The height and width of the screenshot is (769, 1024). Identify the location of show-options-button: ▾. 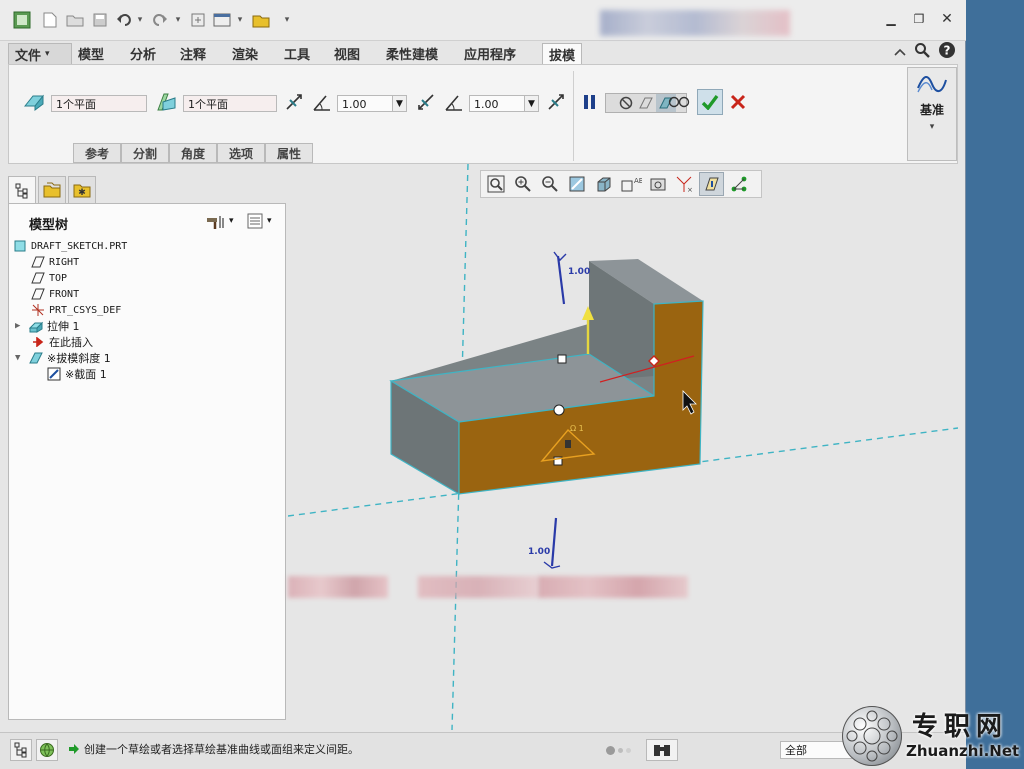
(264, 221).